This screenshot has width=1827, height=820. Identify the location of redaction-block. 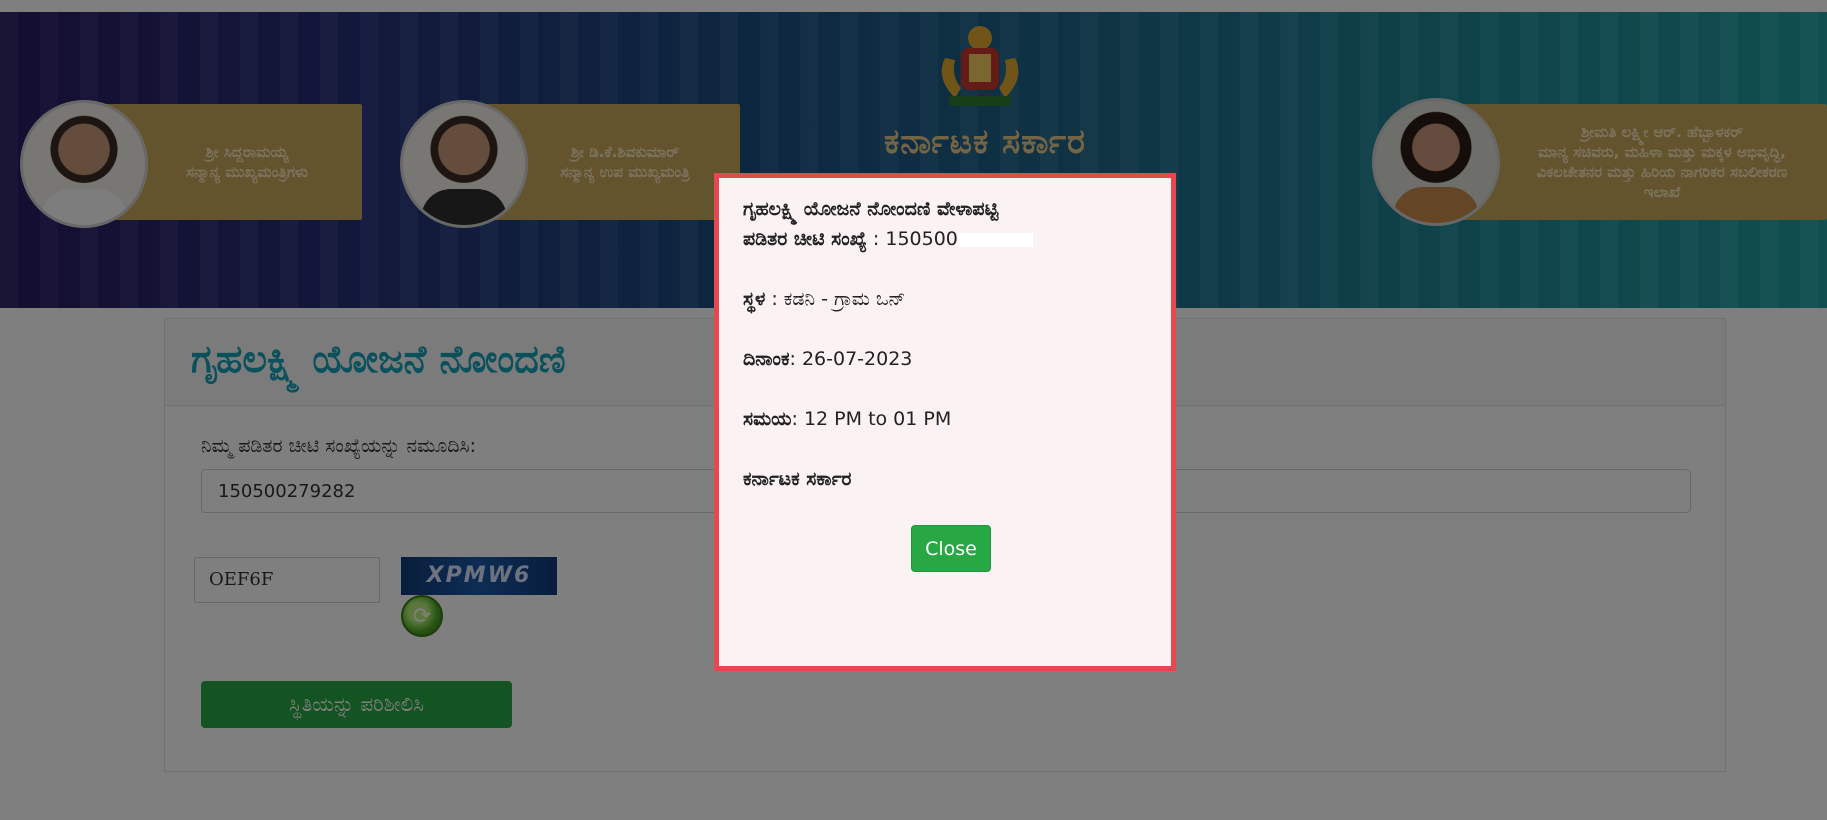
(995, 239).